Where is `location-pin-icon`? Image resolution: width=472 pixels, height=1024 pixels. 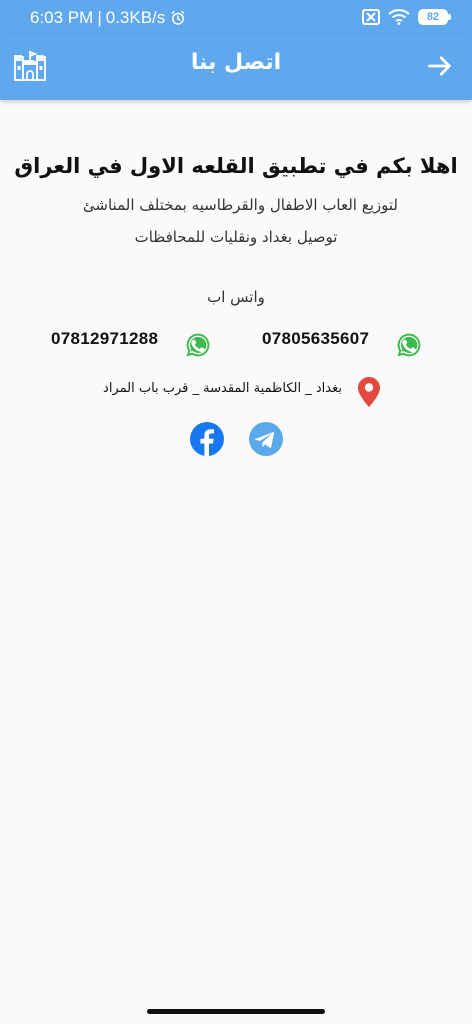 location-pin-icon is located at coordinates (369, 392).